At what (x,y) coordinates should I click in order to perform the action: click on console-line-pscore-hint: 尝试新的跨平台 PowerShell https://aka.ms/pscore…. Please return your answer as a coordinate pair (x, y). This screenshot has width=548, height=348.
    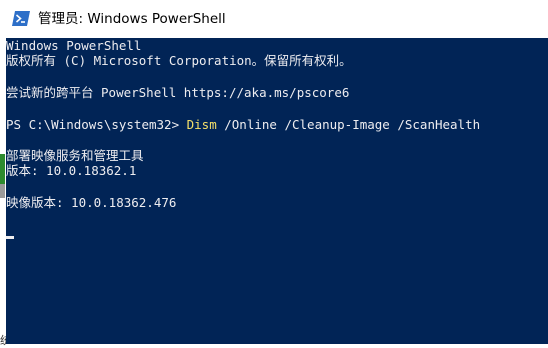
    Looking at the image, I should click on (178, 92).